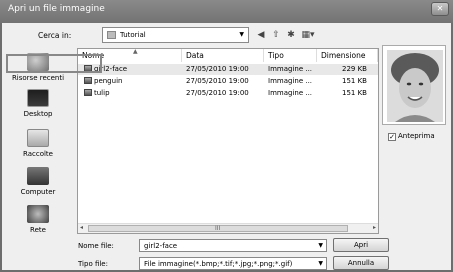 This screenshot has height=272, width=453. Describe the element at coordinates (175, 35) in the screenshot. I see `lookin-dropdown: Tutorial ▼` at that location.